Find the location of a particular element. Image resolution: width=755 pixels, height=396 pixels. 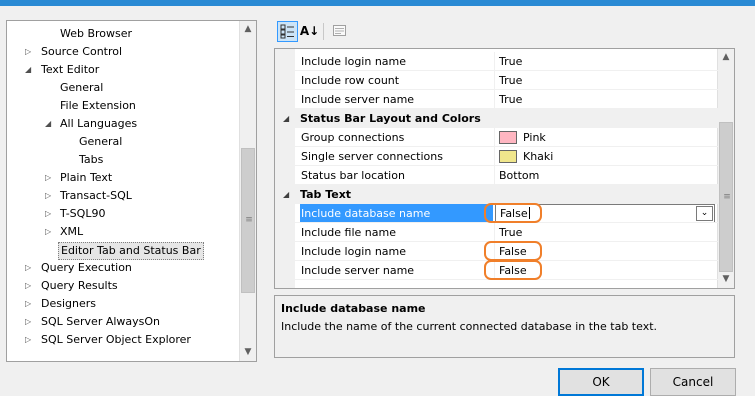

property-name: Single server connections is located at coordinates (372, 156).